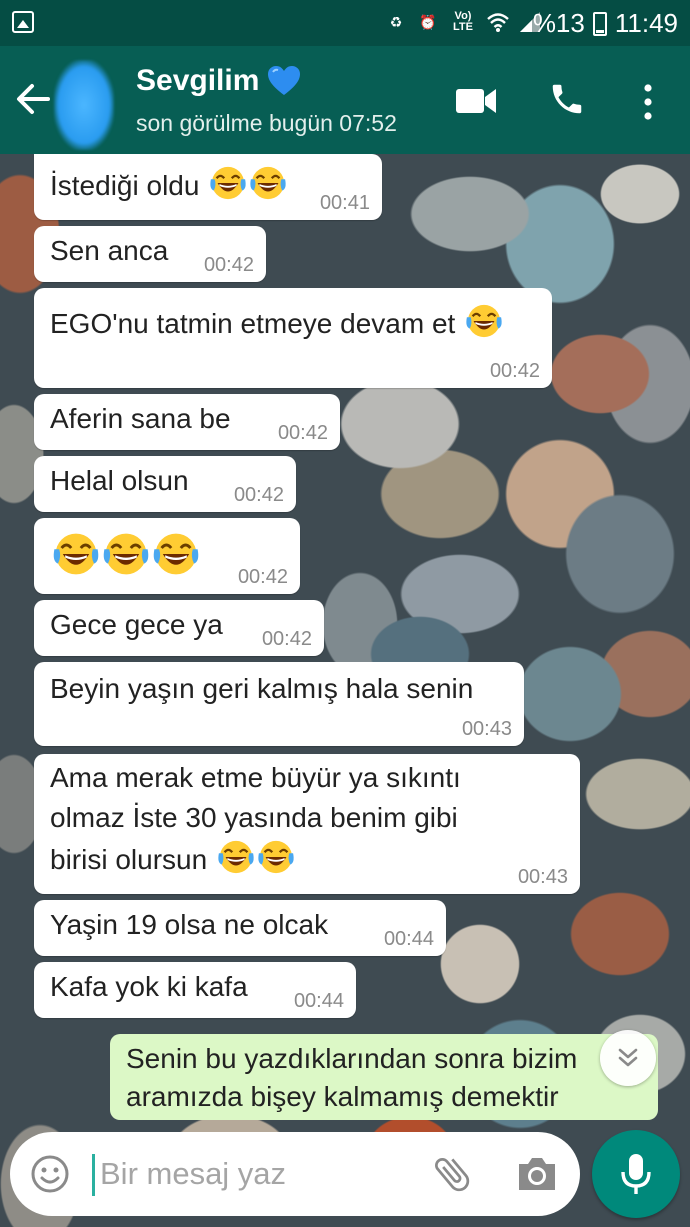  What do you see at coordinates (284, 81) in the screenshot?
I see `blue-heart-icon` at bounding box center [284, 81].